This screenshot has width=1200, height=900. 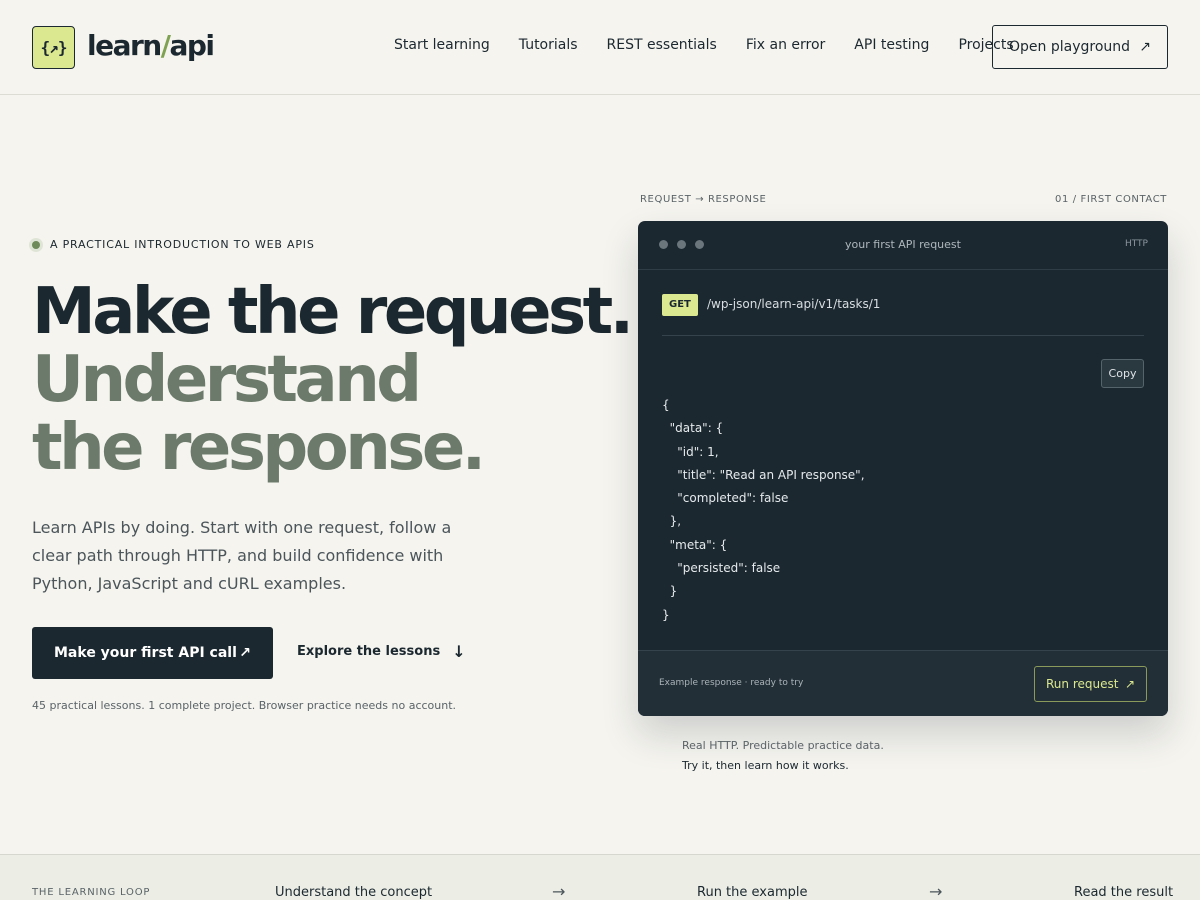 I want to click on nav-api-testing: API testing, so click(x=891, y=45).